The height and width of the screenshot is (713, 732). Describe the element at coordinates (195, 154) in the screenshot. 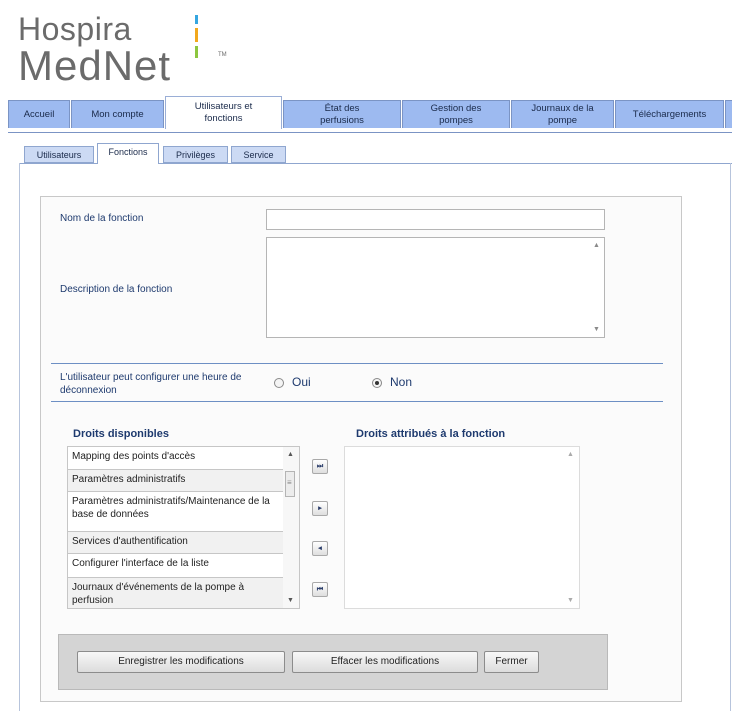

I see `subtab-privileges: Privilèges` at that location.